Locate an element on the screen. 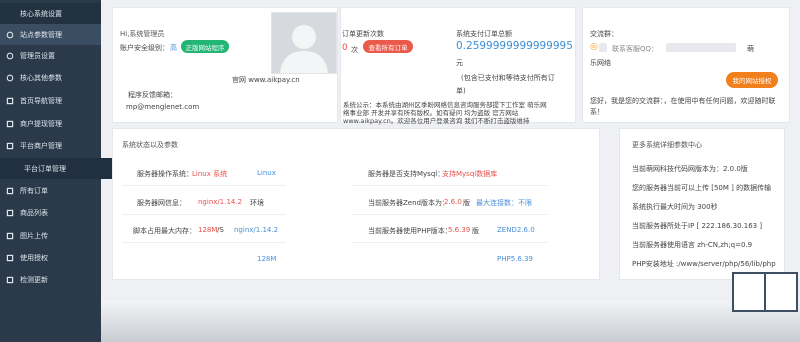 Image resolution: width=800 pixels, height=342 pixels. status-left-value-2b: 环境 is located at coordinates (257, 203).